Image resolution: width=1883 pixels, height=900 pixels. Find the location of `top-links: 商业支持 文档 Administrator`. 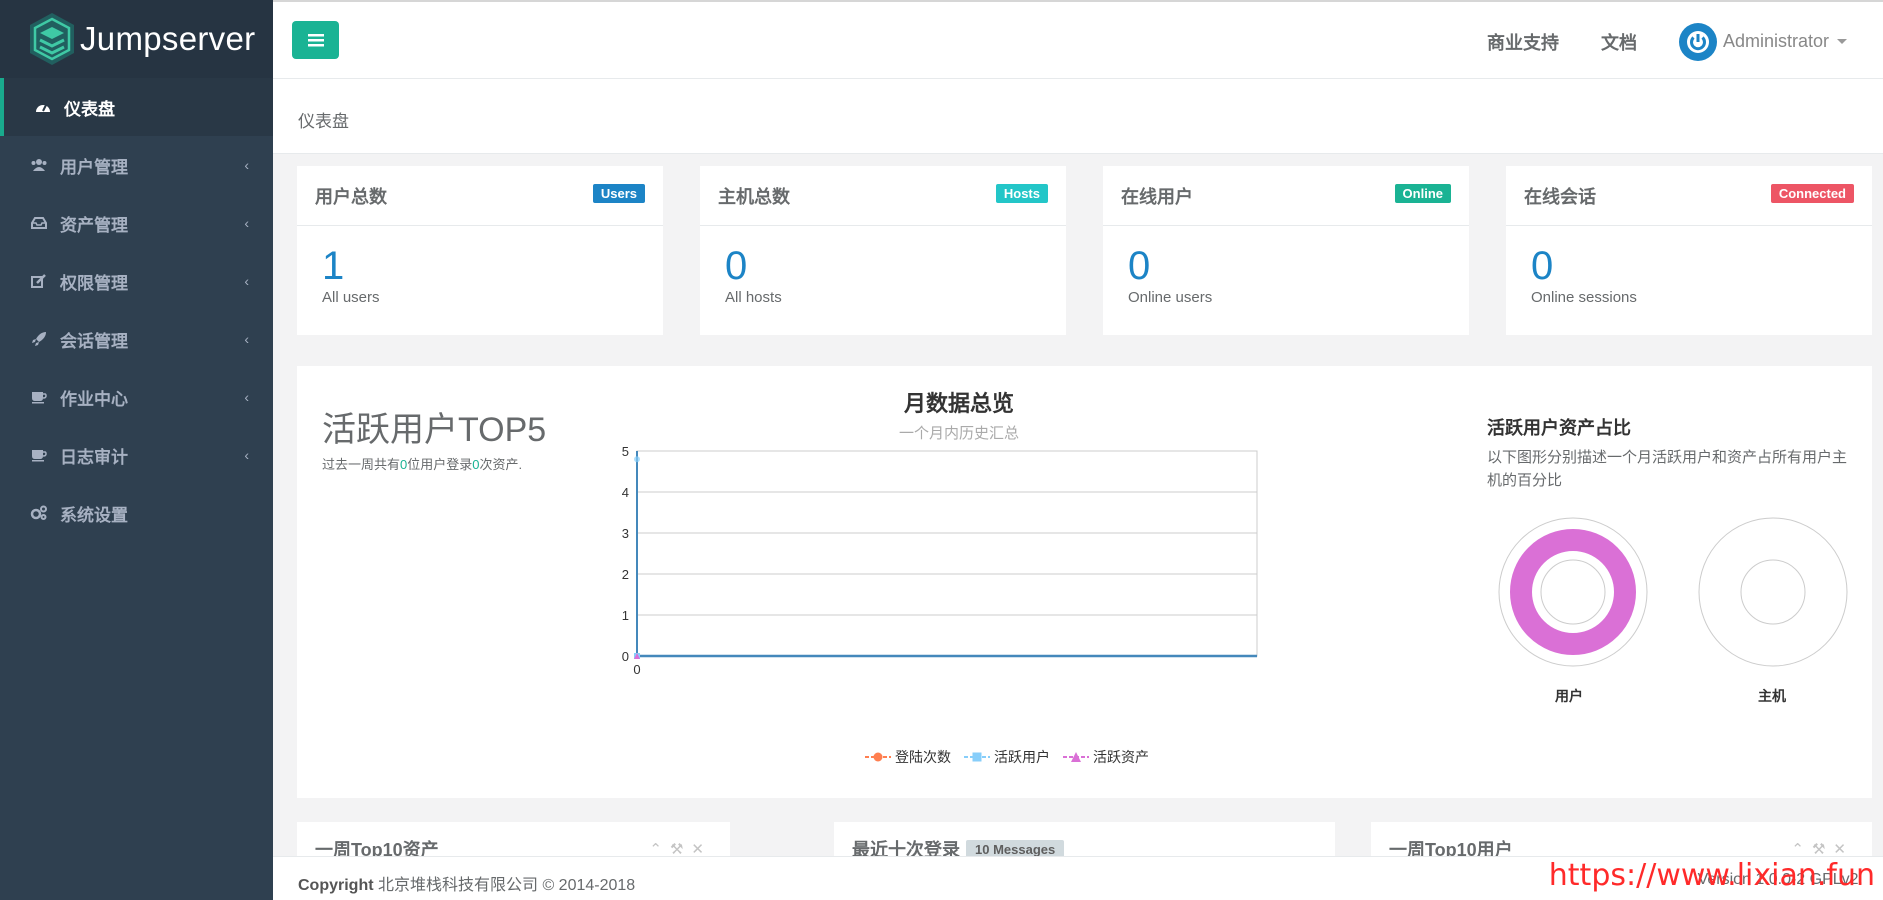

top-links: 商业支持 文档 Administrator is located at coordinates (1646, 41).